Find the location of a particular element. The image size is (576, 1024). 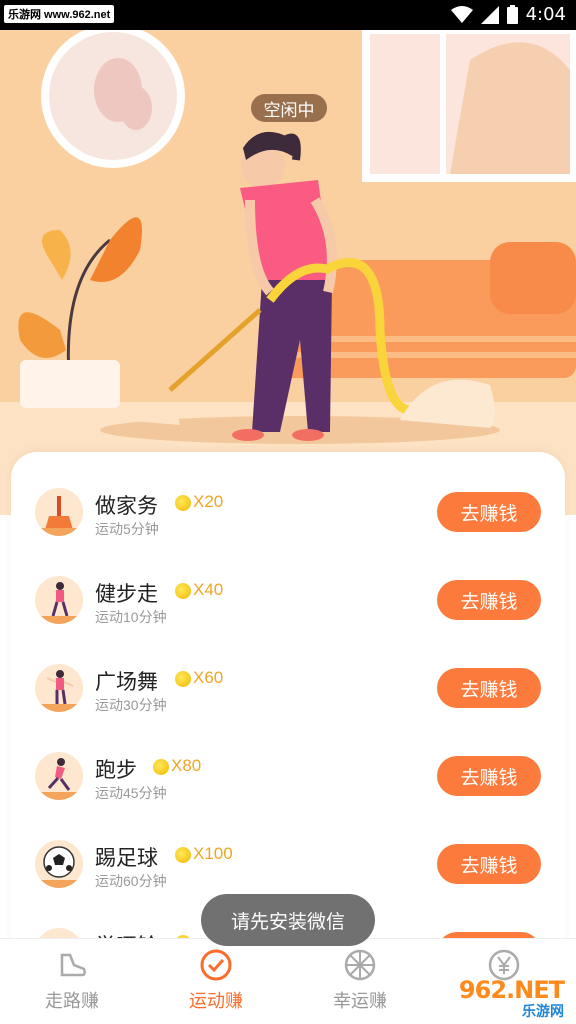

wheel-icon is located at coordinates (360, 965).